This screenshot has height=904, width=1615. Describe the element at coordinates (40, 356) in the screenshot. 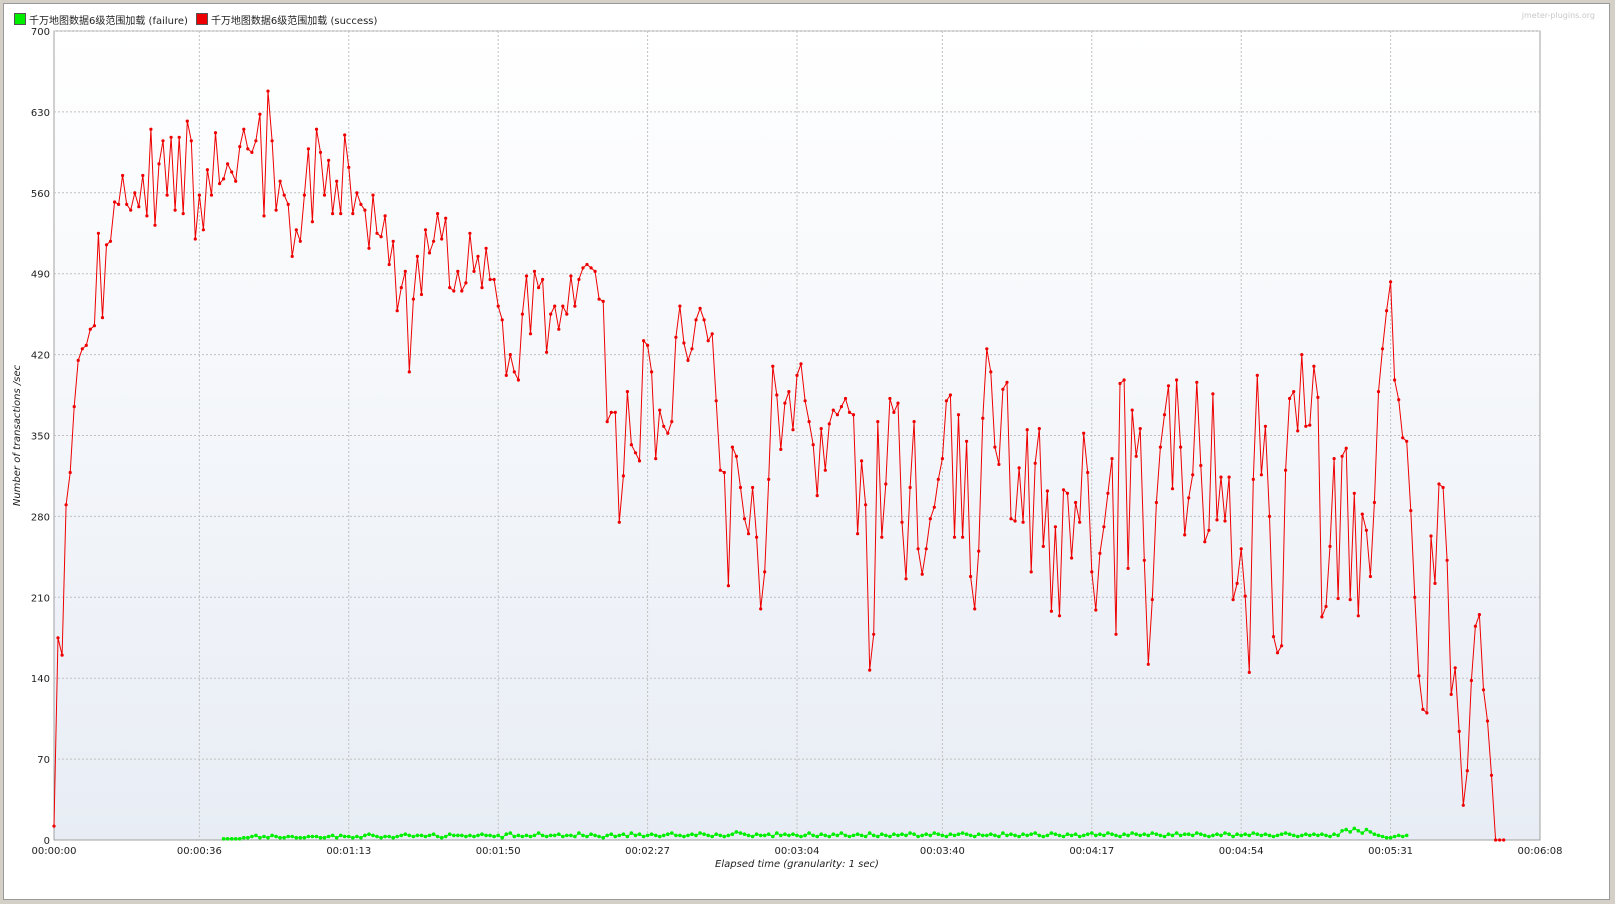

I see `y-tick-label: 420` at that location.